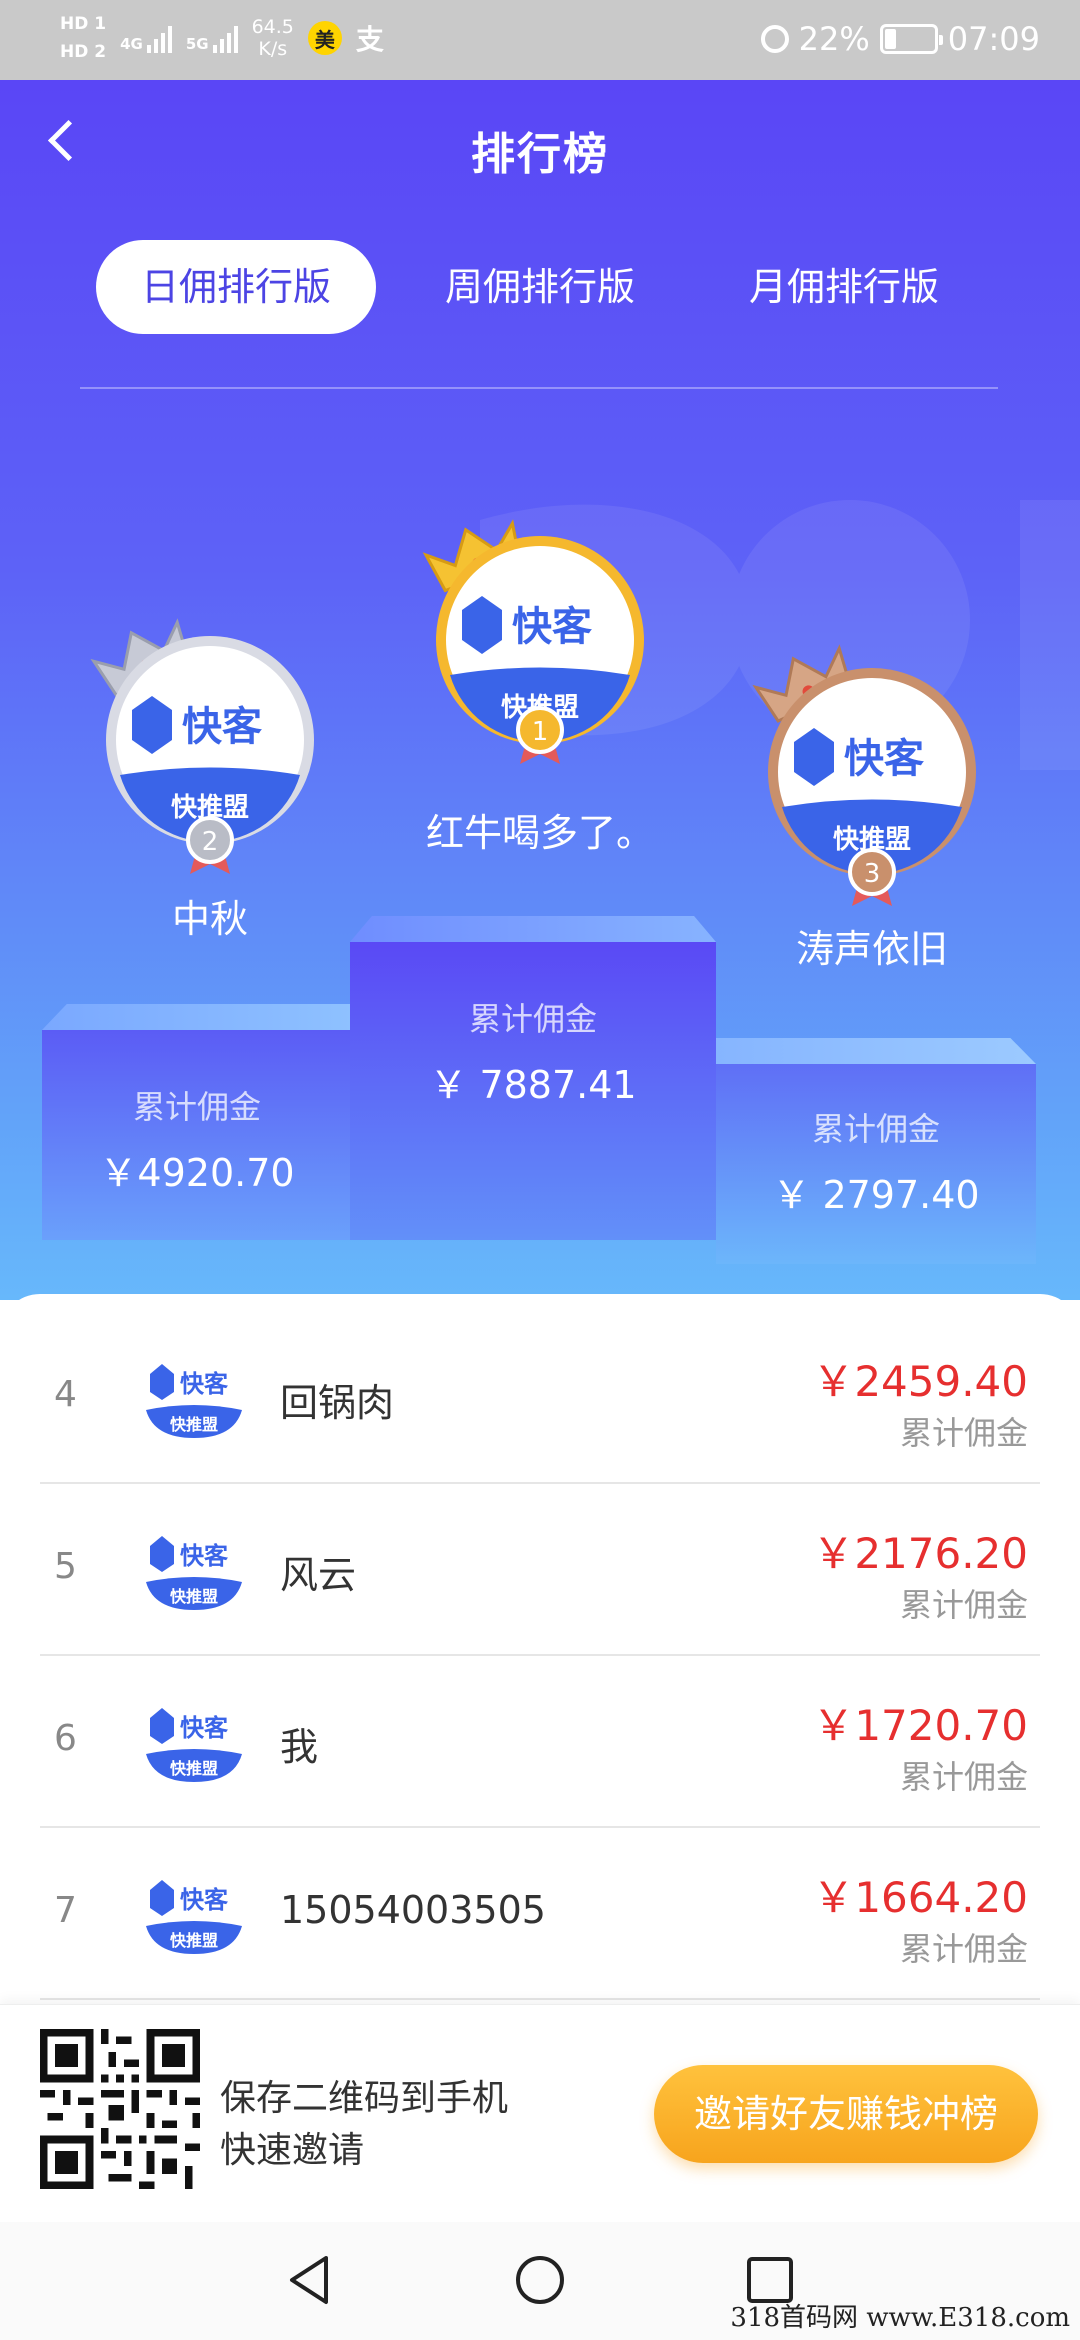 This screenshot has width=1080, height=2340. What do you see at coordinates (337, 1403) in the screenshot?
I see `list-name: 回锅肉` at bounding box center [337, 1403].